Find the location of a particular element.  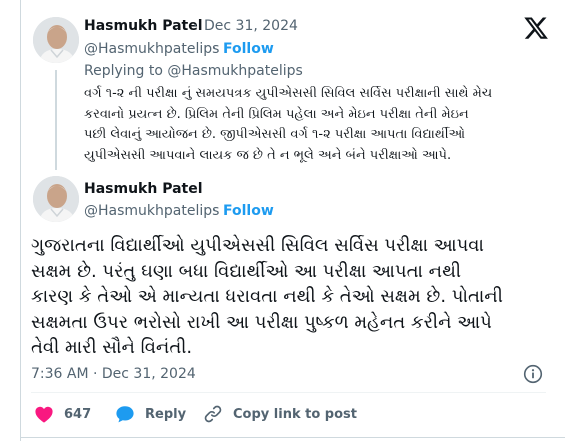

link-icon is located at coordinates (213, 414).